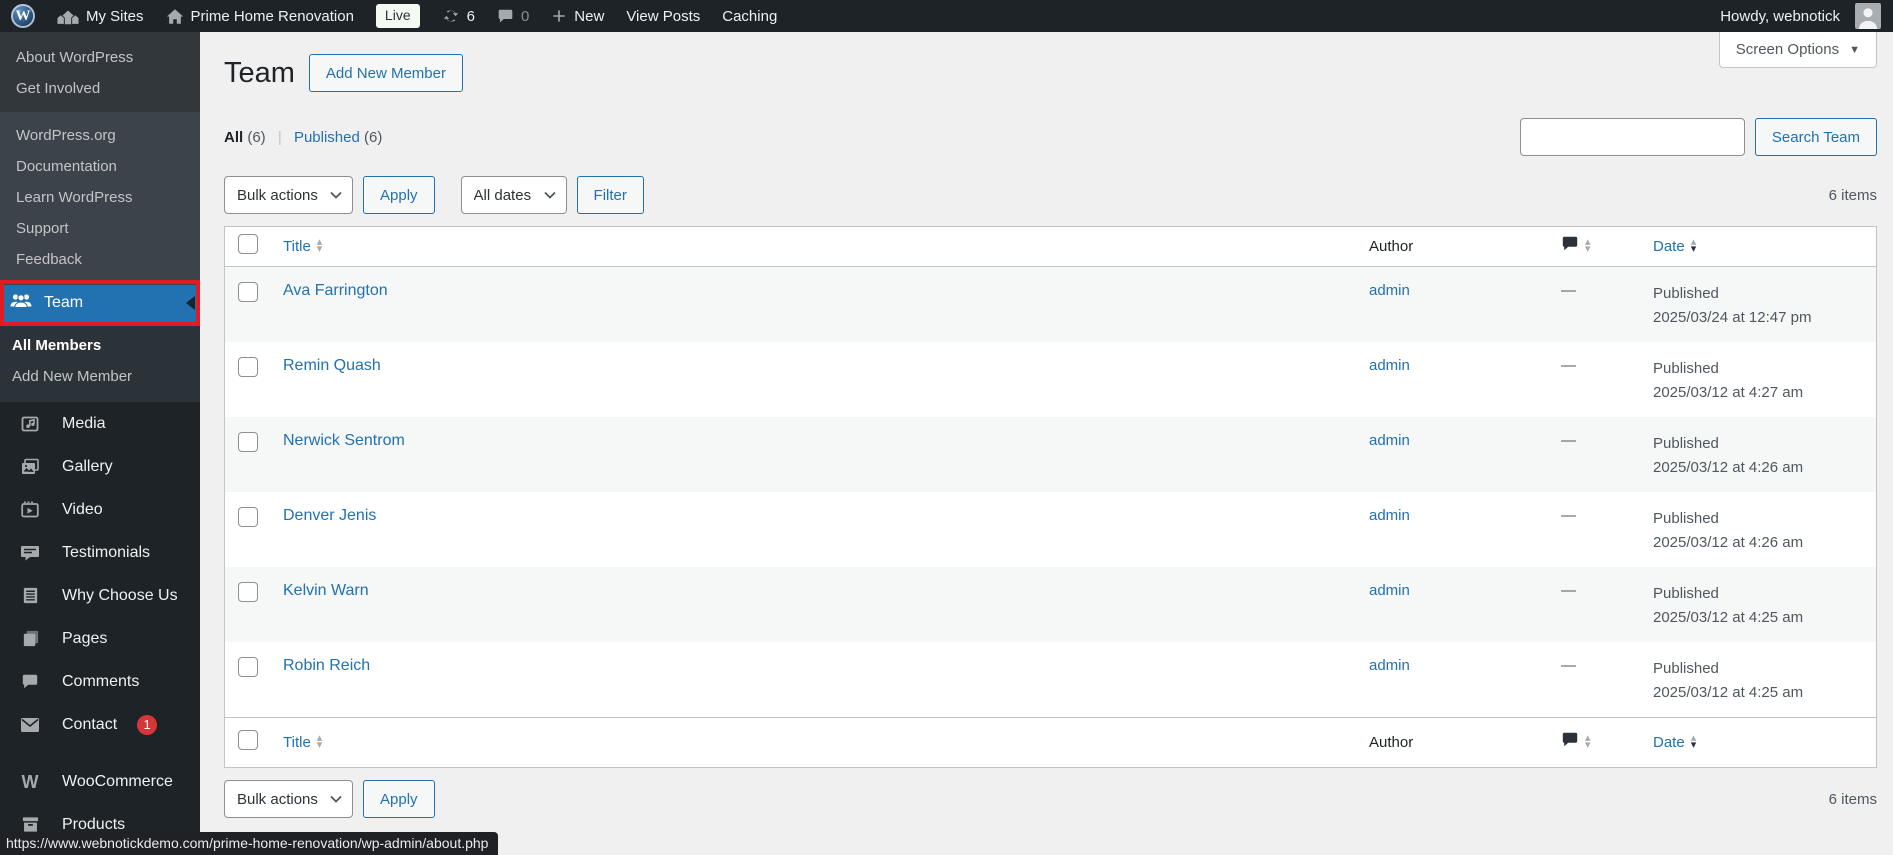 The image size is (1893, 855). What do you see at coordinates (1728, 618) in the screenshot?
I see `publish-date: 2025/03/12 at 4:25 am` at bounding box center [1728, 618].